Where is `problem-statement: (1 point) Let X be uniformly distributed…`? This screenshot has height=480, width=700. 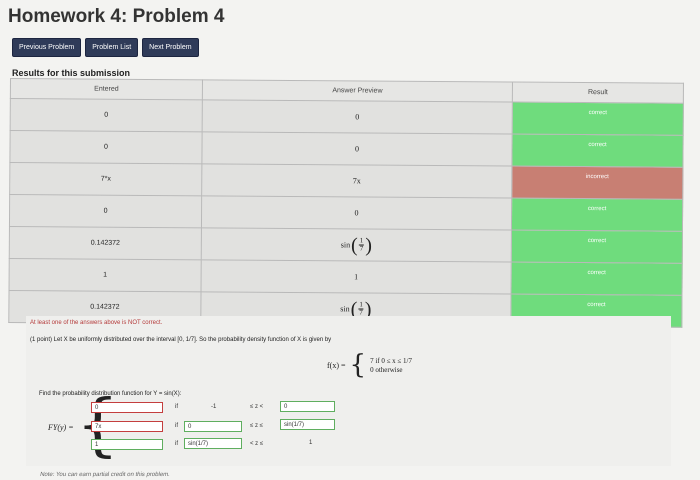
problem-statement: (1 point) Let X be uniformly distributed… is located at coordinates (181, 340).